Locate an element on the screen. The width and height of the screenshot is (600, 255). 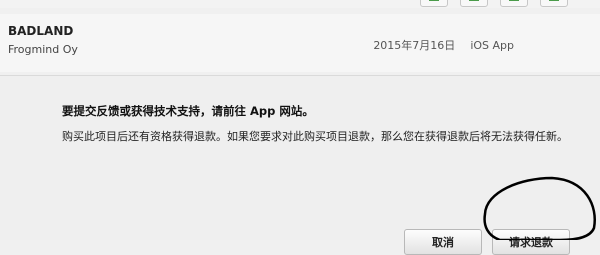
share-icon is located at coordinates (474, 0).